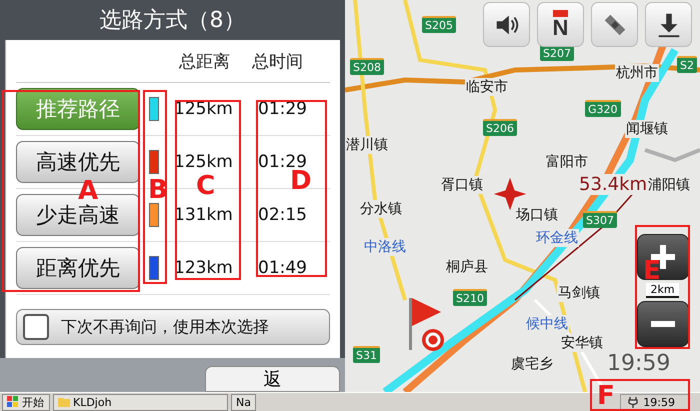 The image size is (700, 411). Describe the element at coordinates (662, 257) in the screenshot. I see `zoom-in-button` at that location.